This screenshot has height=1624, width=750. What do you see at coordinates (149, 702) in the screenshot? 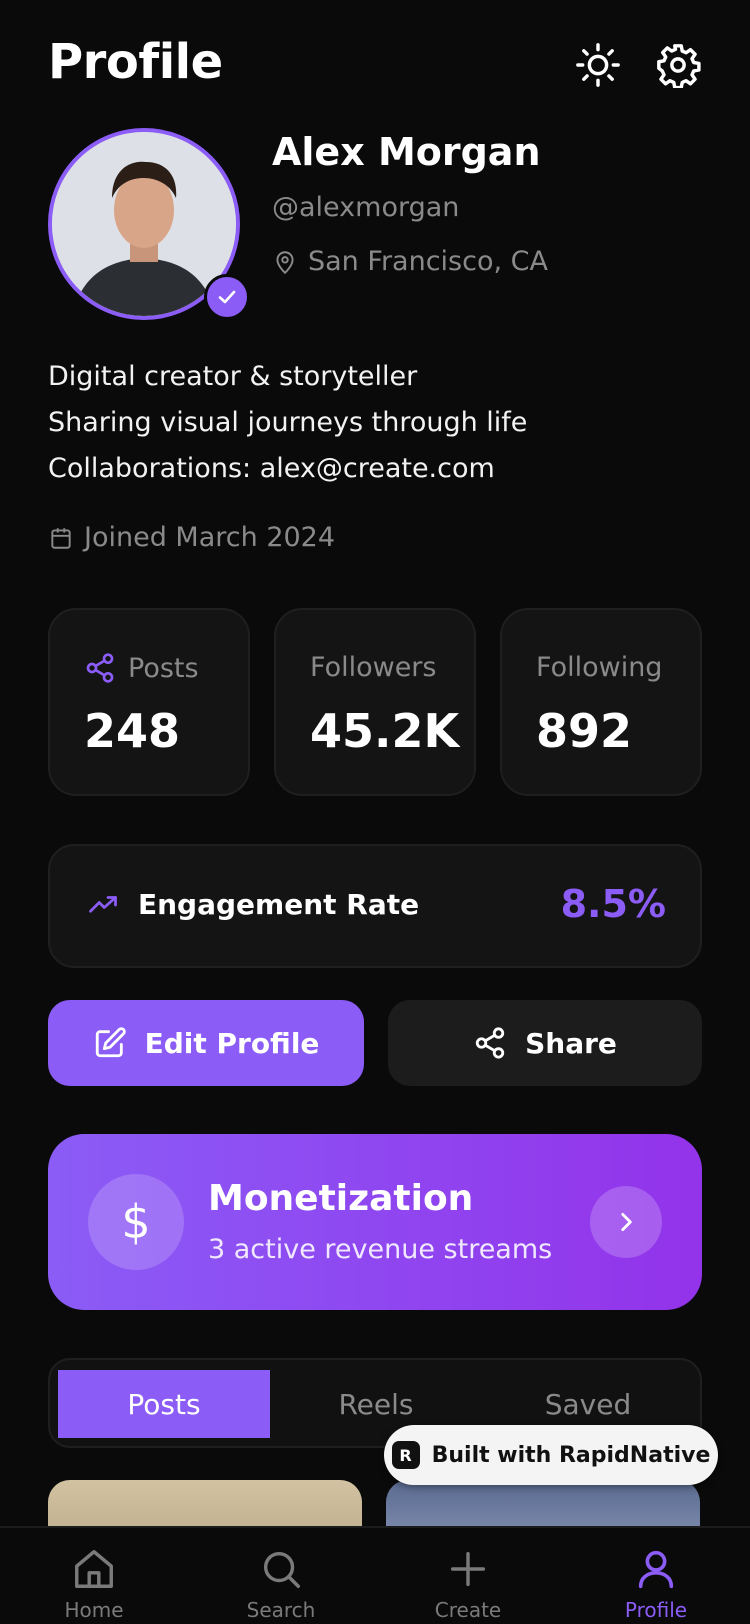
I see `stat-card-posts: Posts 248` at bounding box center [149, 702].